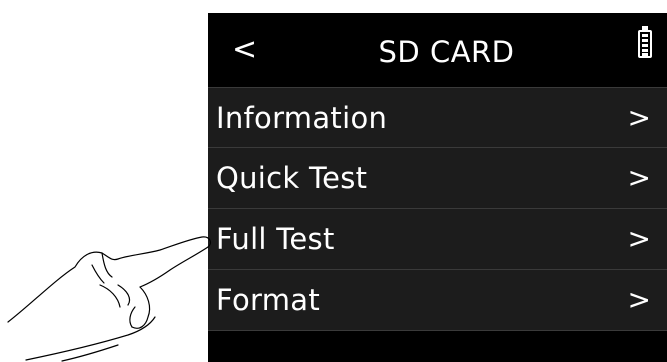 Image resolution: width=667 pixels, height=362 pixels. What do you see at coordinates (437, 239) in the screenshot?
I see `menu-item-full-test: Full Test >` at bounding box center [437, 239].